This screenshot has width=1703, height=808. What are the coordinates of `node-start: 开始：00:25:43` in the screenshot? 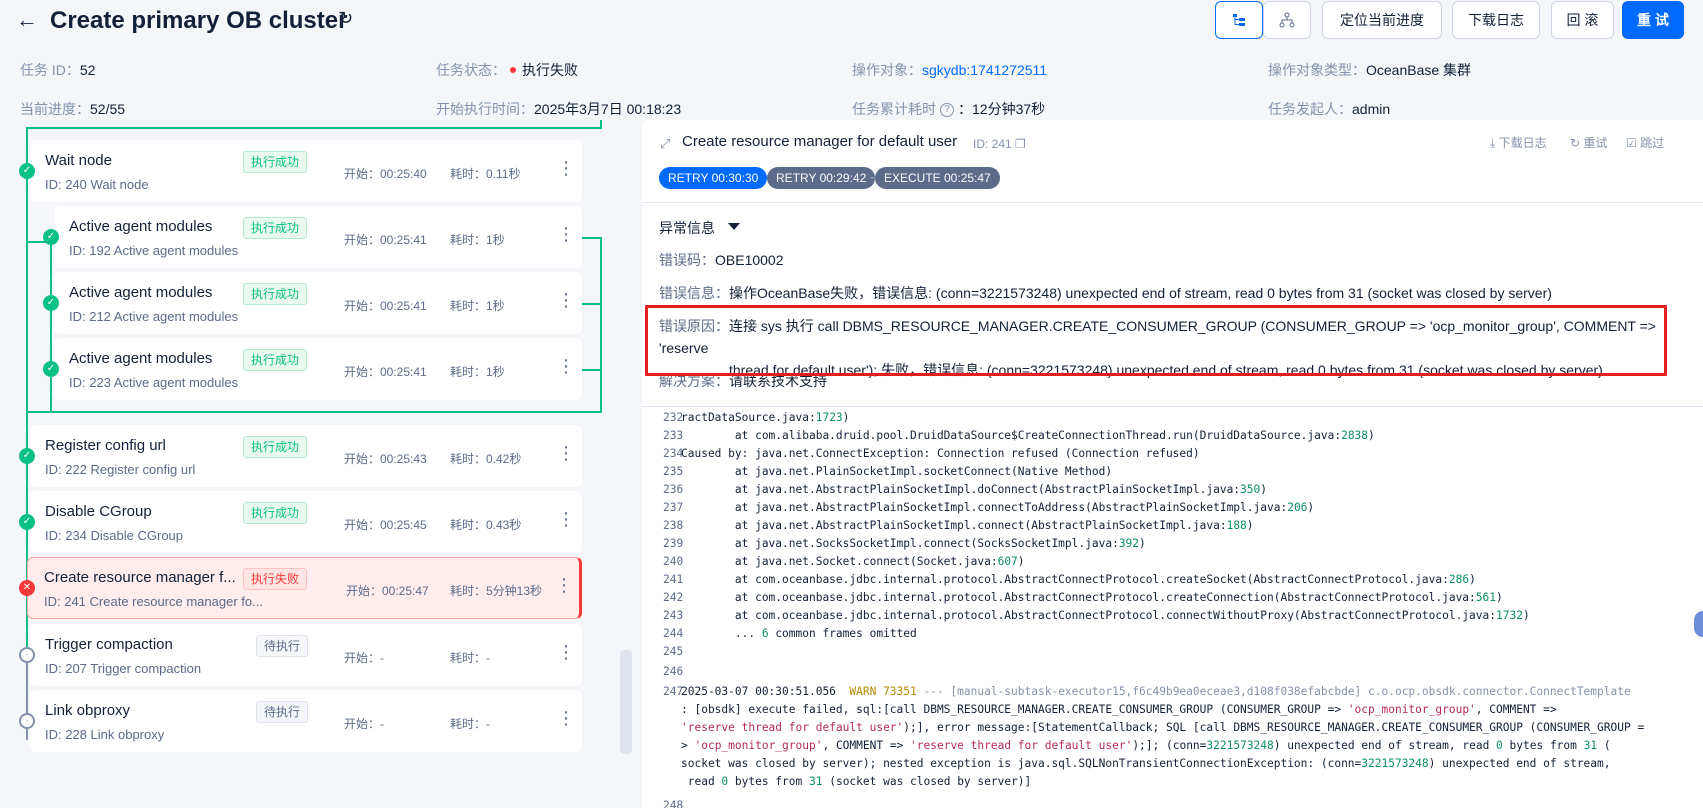 It's located at (385, 459).